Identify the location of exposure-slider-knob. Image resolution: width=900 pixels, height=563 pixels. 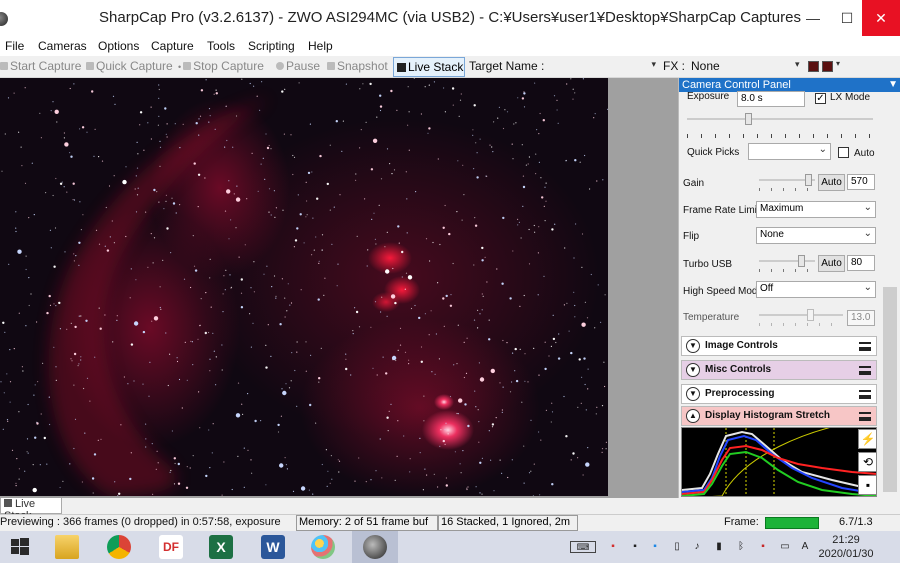
(748, 119).